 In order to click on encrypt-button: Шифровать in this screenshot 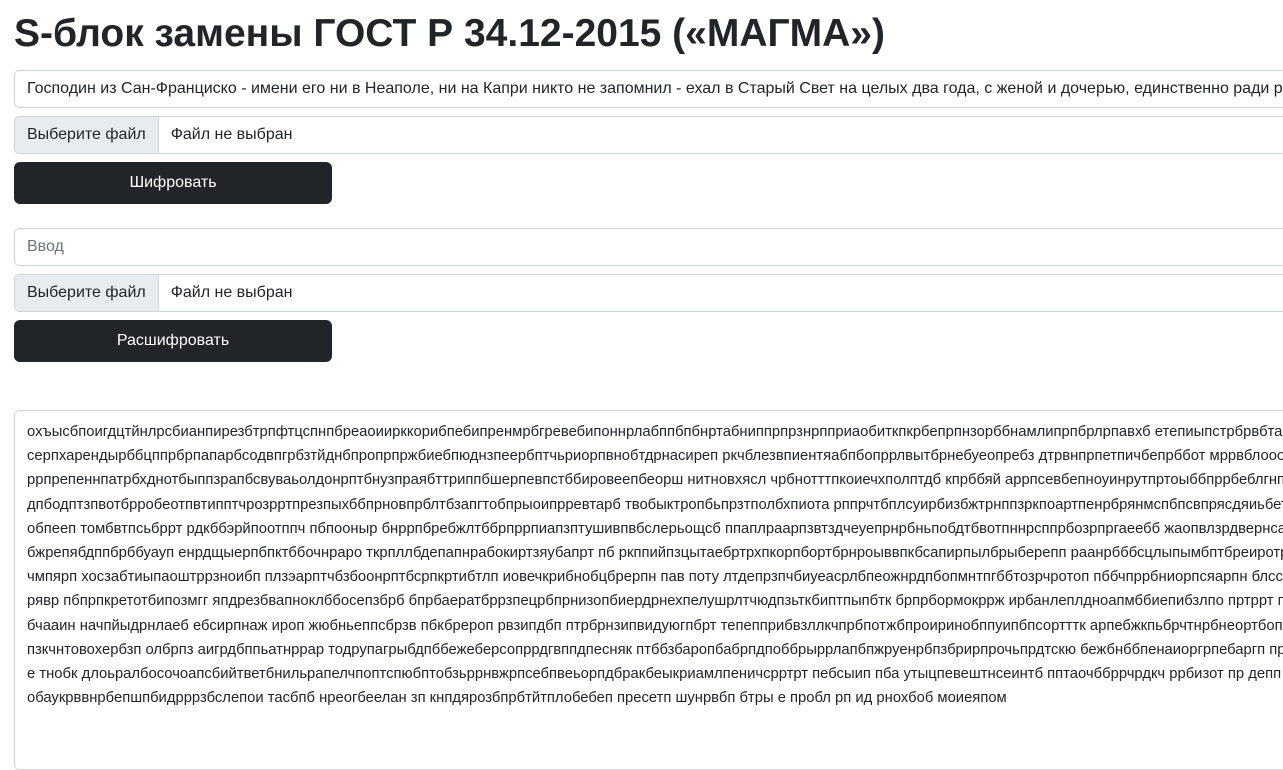, I will do `click(173, 183)`.